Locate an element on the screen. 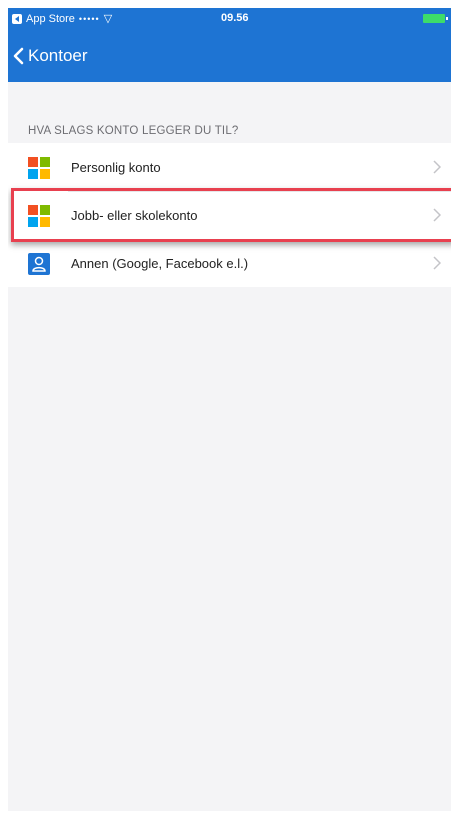  back-button-label: Kontoer is located at coordinates (58, 55).